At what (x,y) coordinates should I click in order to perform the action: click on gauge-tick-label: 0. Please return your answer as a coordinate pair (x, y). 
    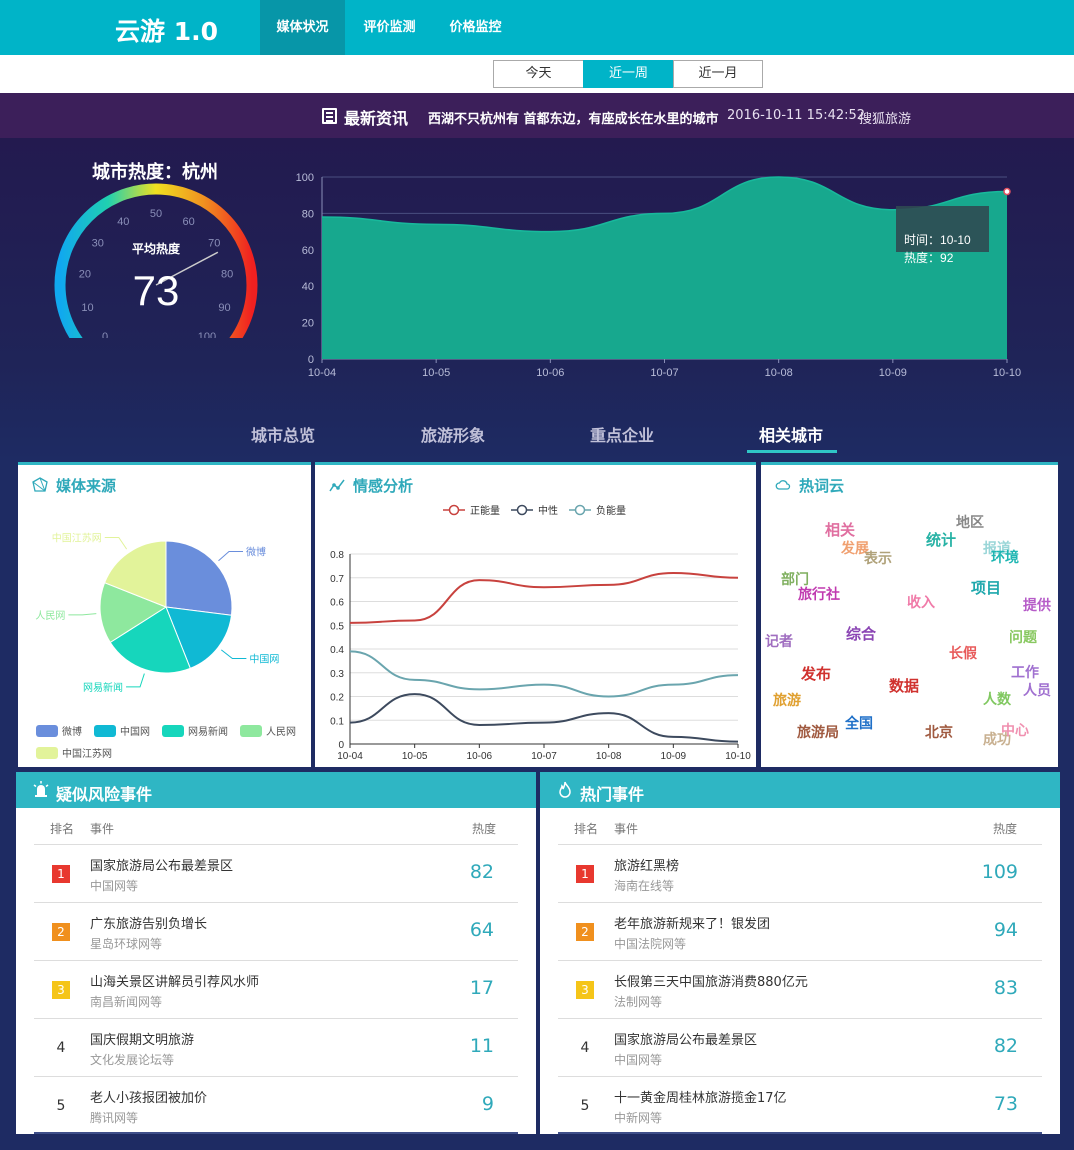
    Looking at the image, I should click on (105, 334).